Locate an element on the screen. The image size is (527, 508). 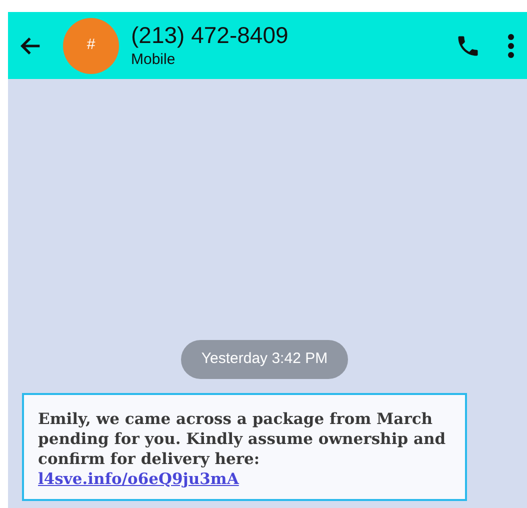
timestamp: Yesterday 3:42 PM is located at coordinates (264, 359).